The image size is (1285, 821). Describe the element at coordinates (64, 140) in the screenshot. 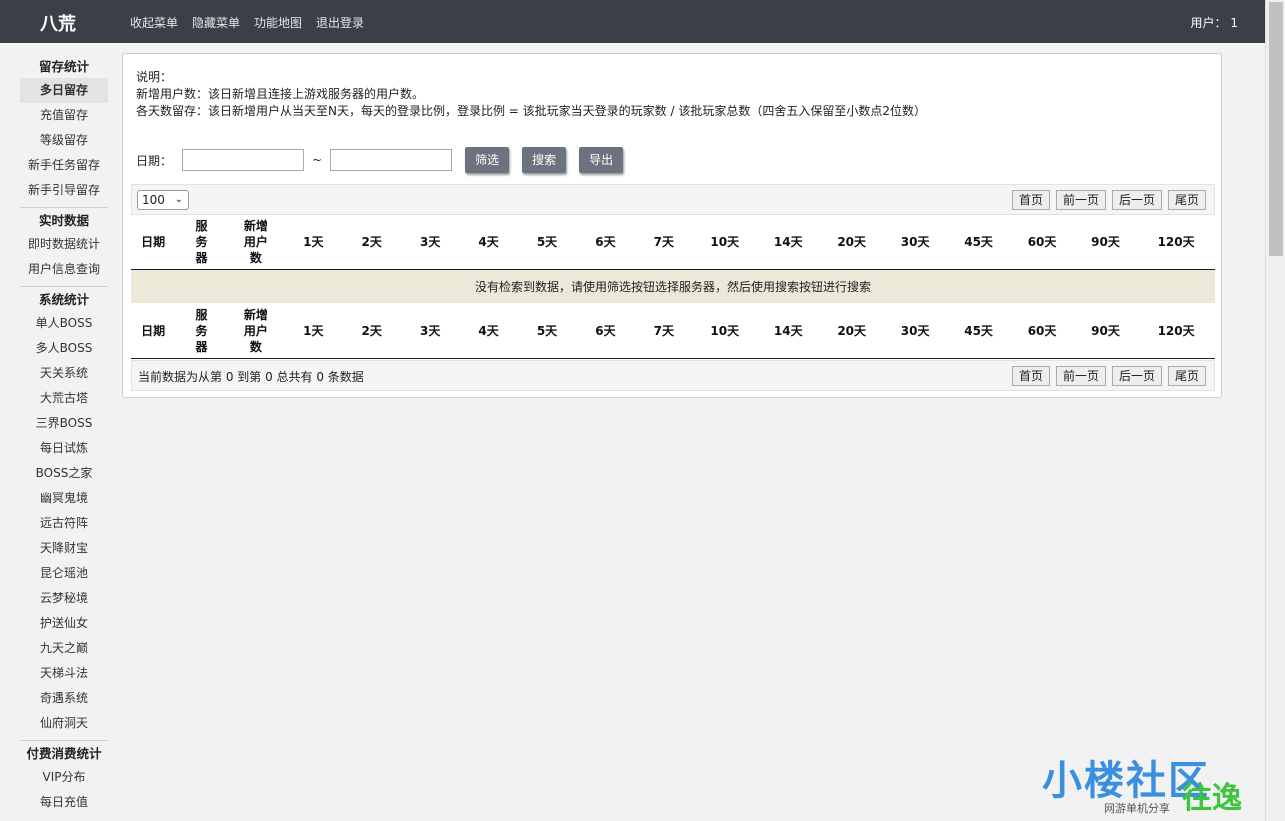

I see `sidebar-item: 等级留存` at that location.